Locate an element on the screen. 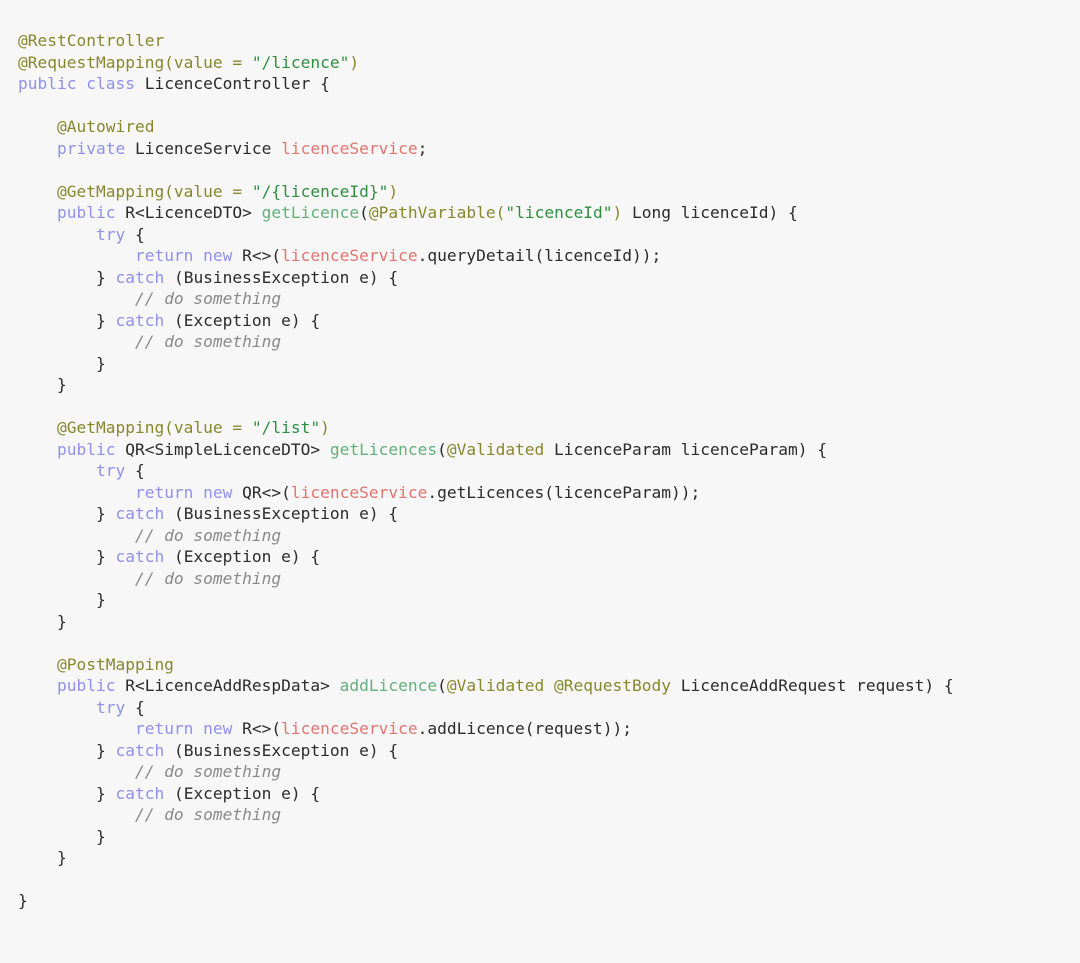 The image size is (1080, 963). code-token-anno: @Autowired is located at coordinates (105, 127).